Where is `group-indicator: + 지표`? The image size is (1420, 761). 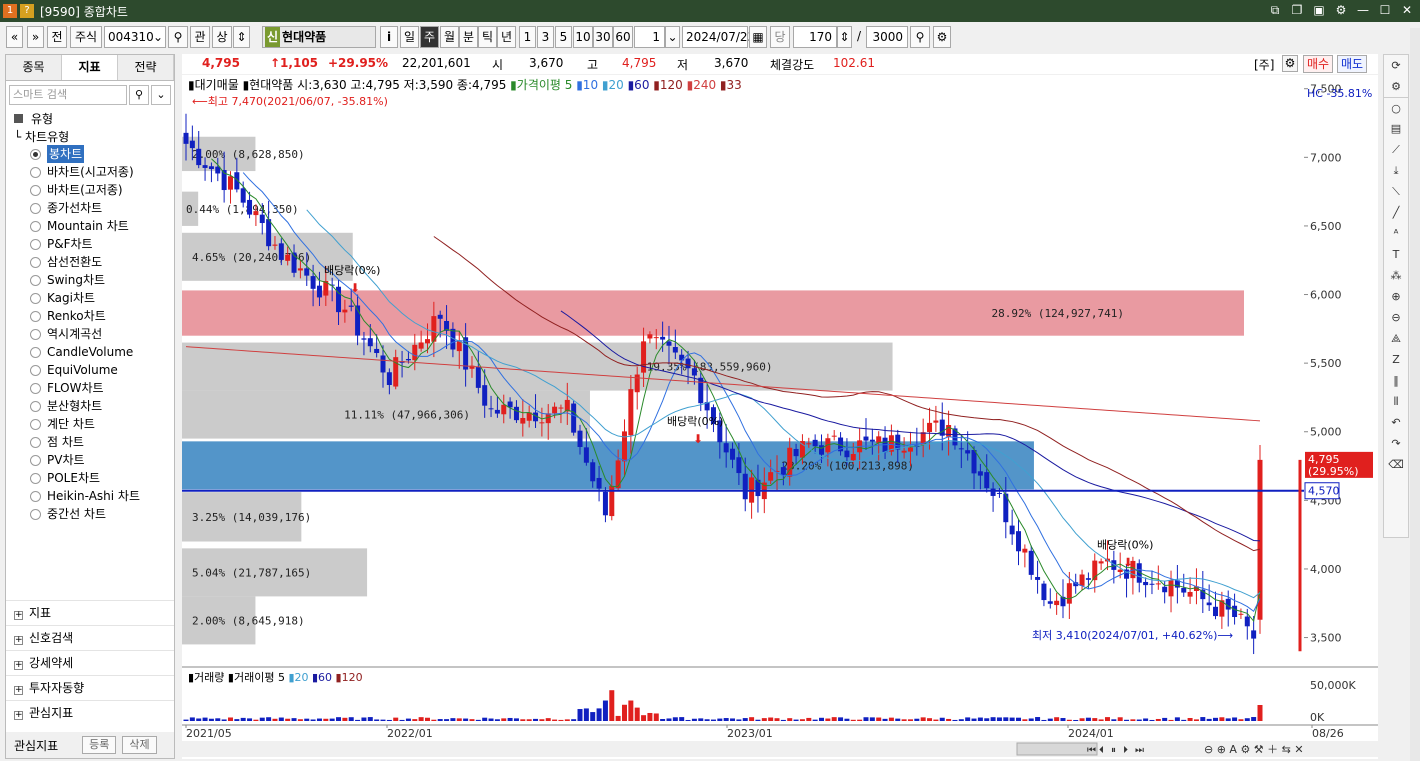 group-indicator: + 지표 is located at coordinates (90, 612).